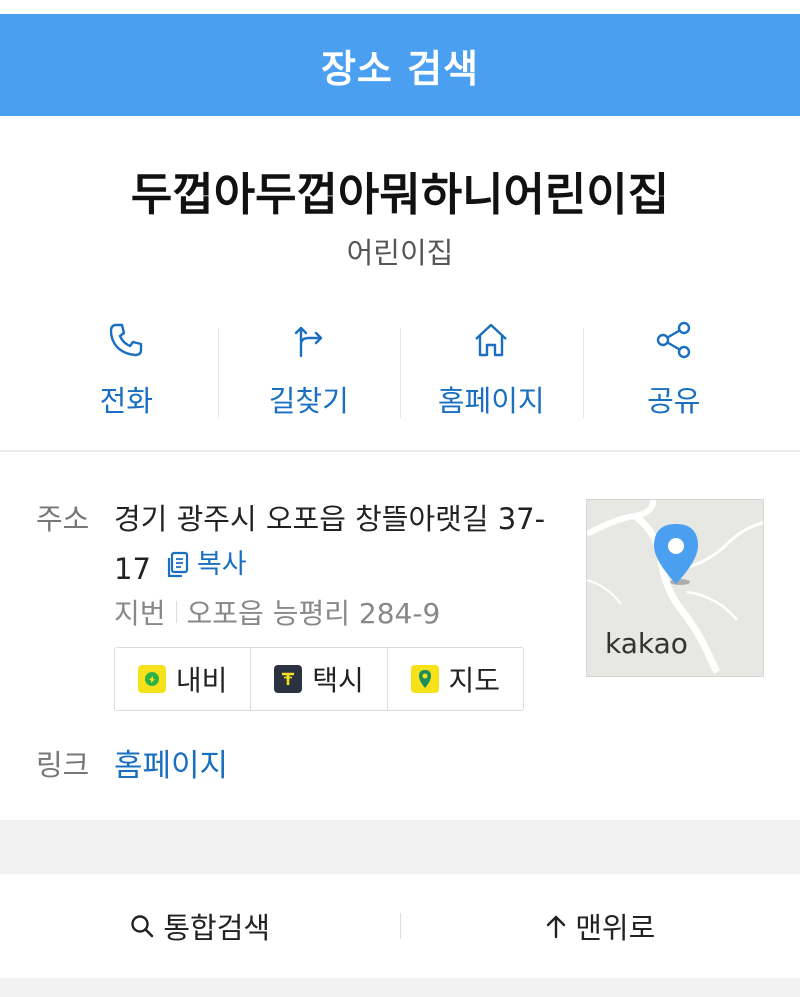 The image size is (800, 997). I want to click on taxi-button: 택시, so click(318, 679).